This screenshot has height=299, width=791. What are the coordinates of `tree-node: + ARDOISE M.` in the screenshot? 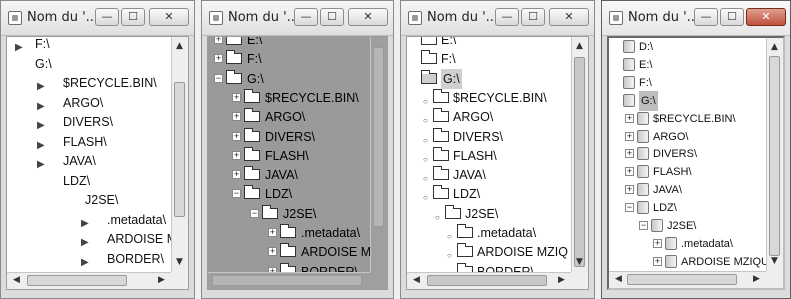 It's located at (289, 252).